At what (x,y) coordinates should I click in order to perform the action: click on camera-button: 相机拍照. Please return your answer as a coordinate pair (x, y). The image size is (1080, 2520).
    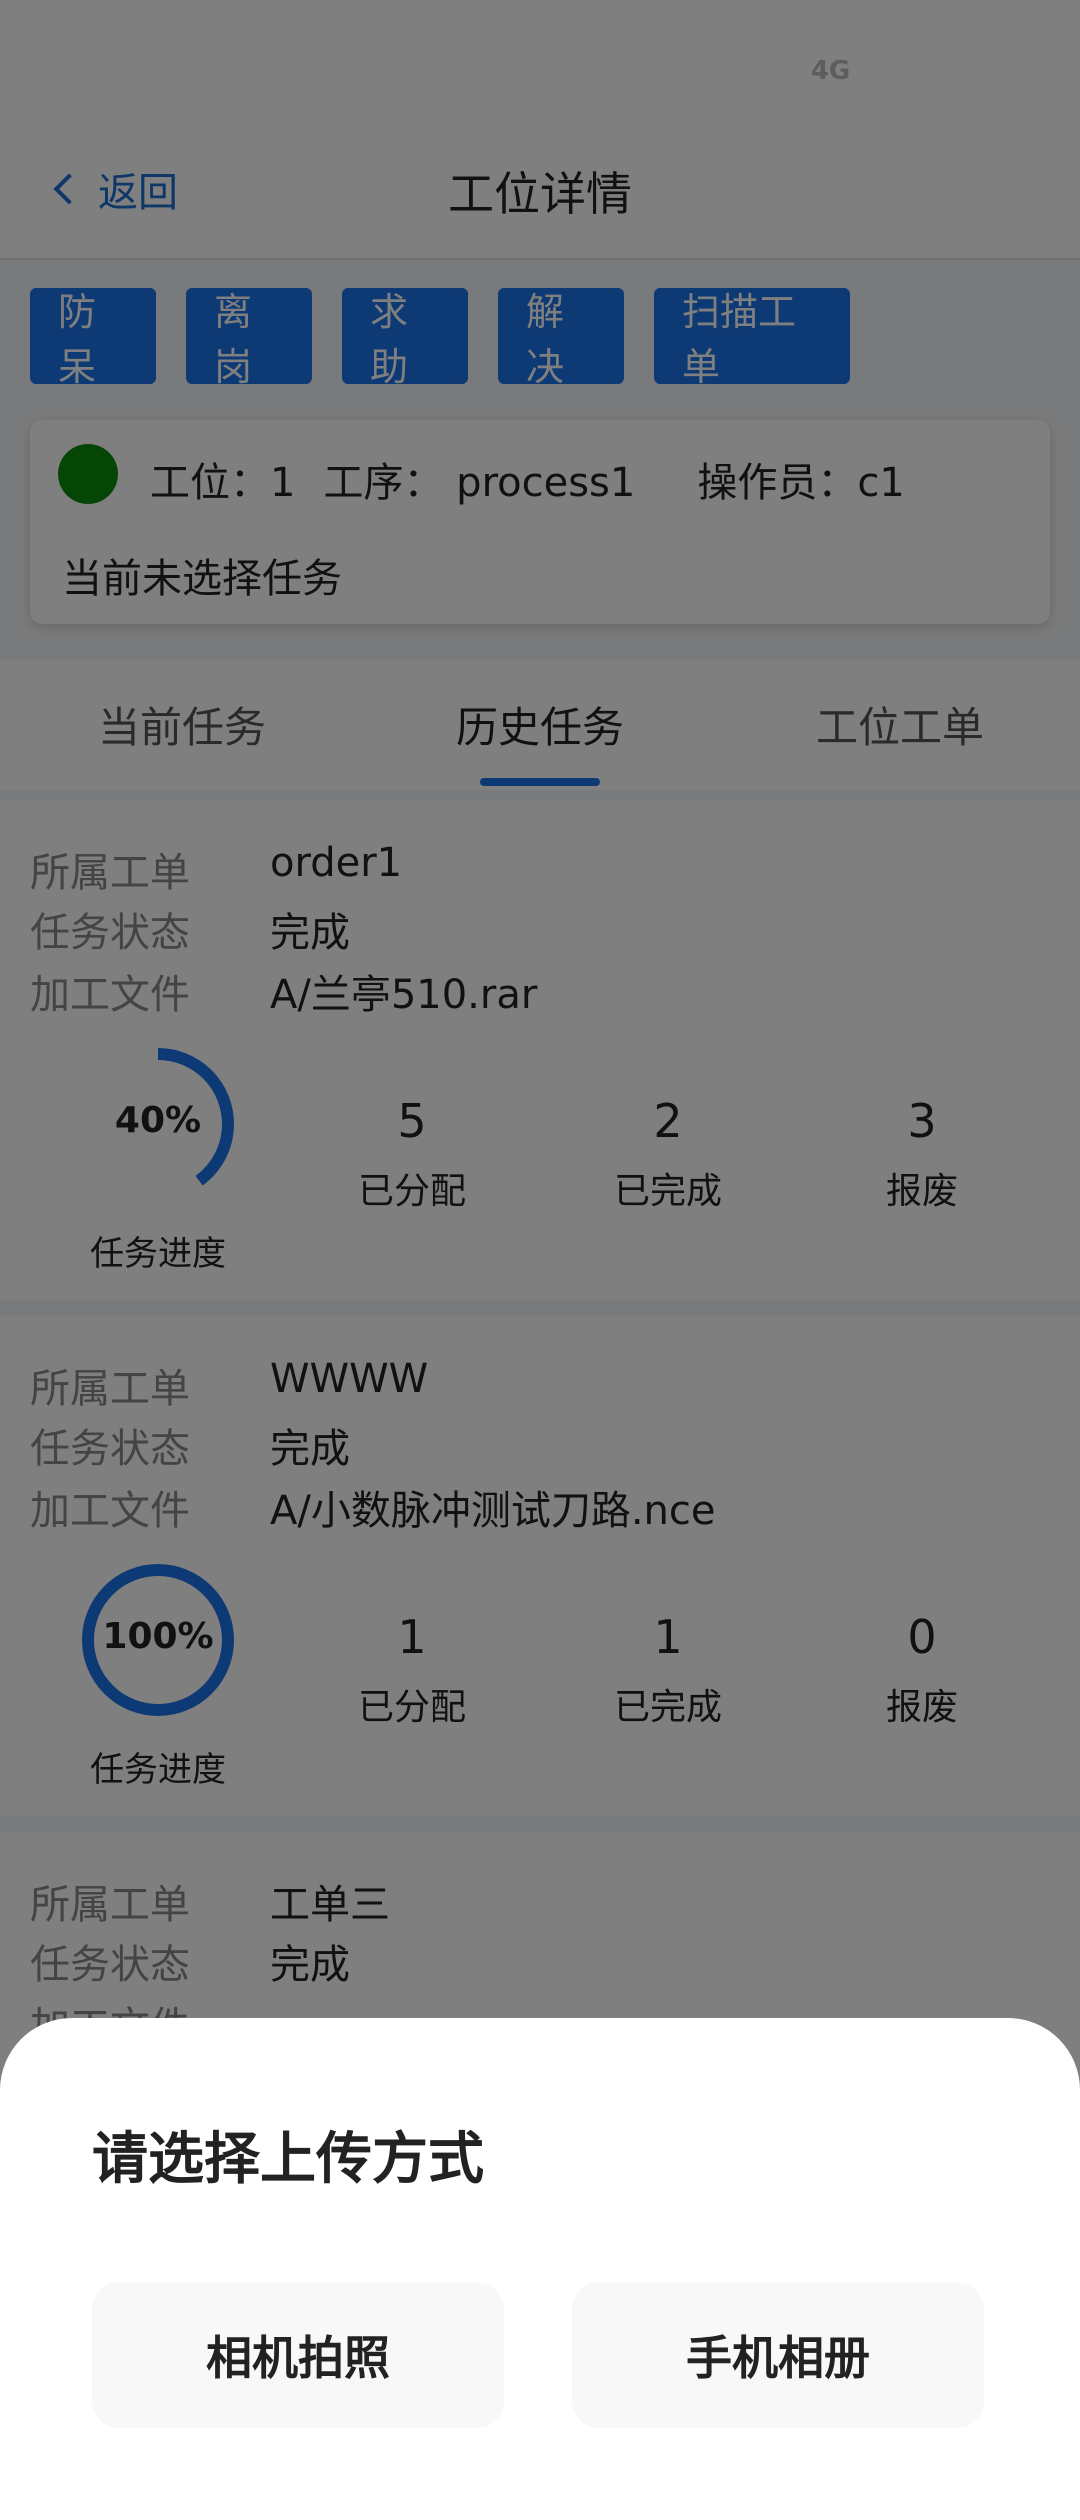
    Looking at the image, I should click on (298, 2355).